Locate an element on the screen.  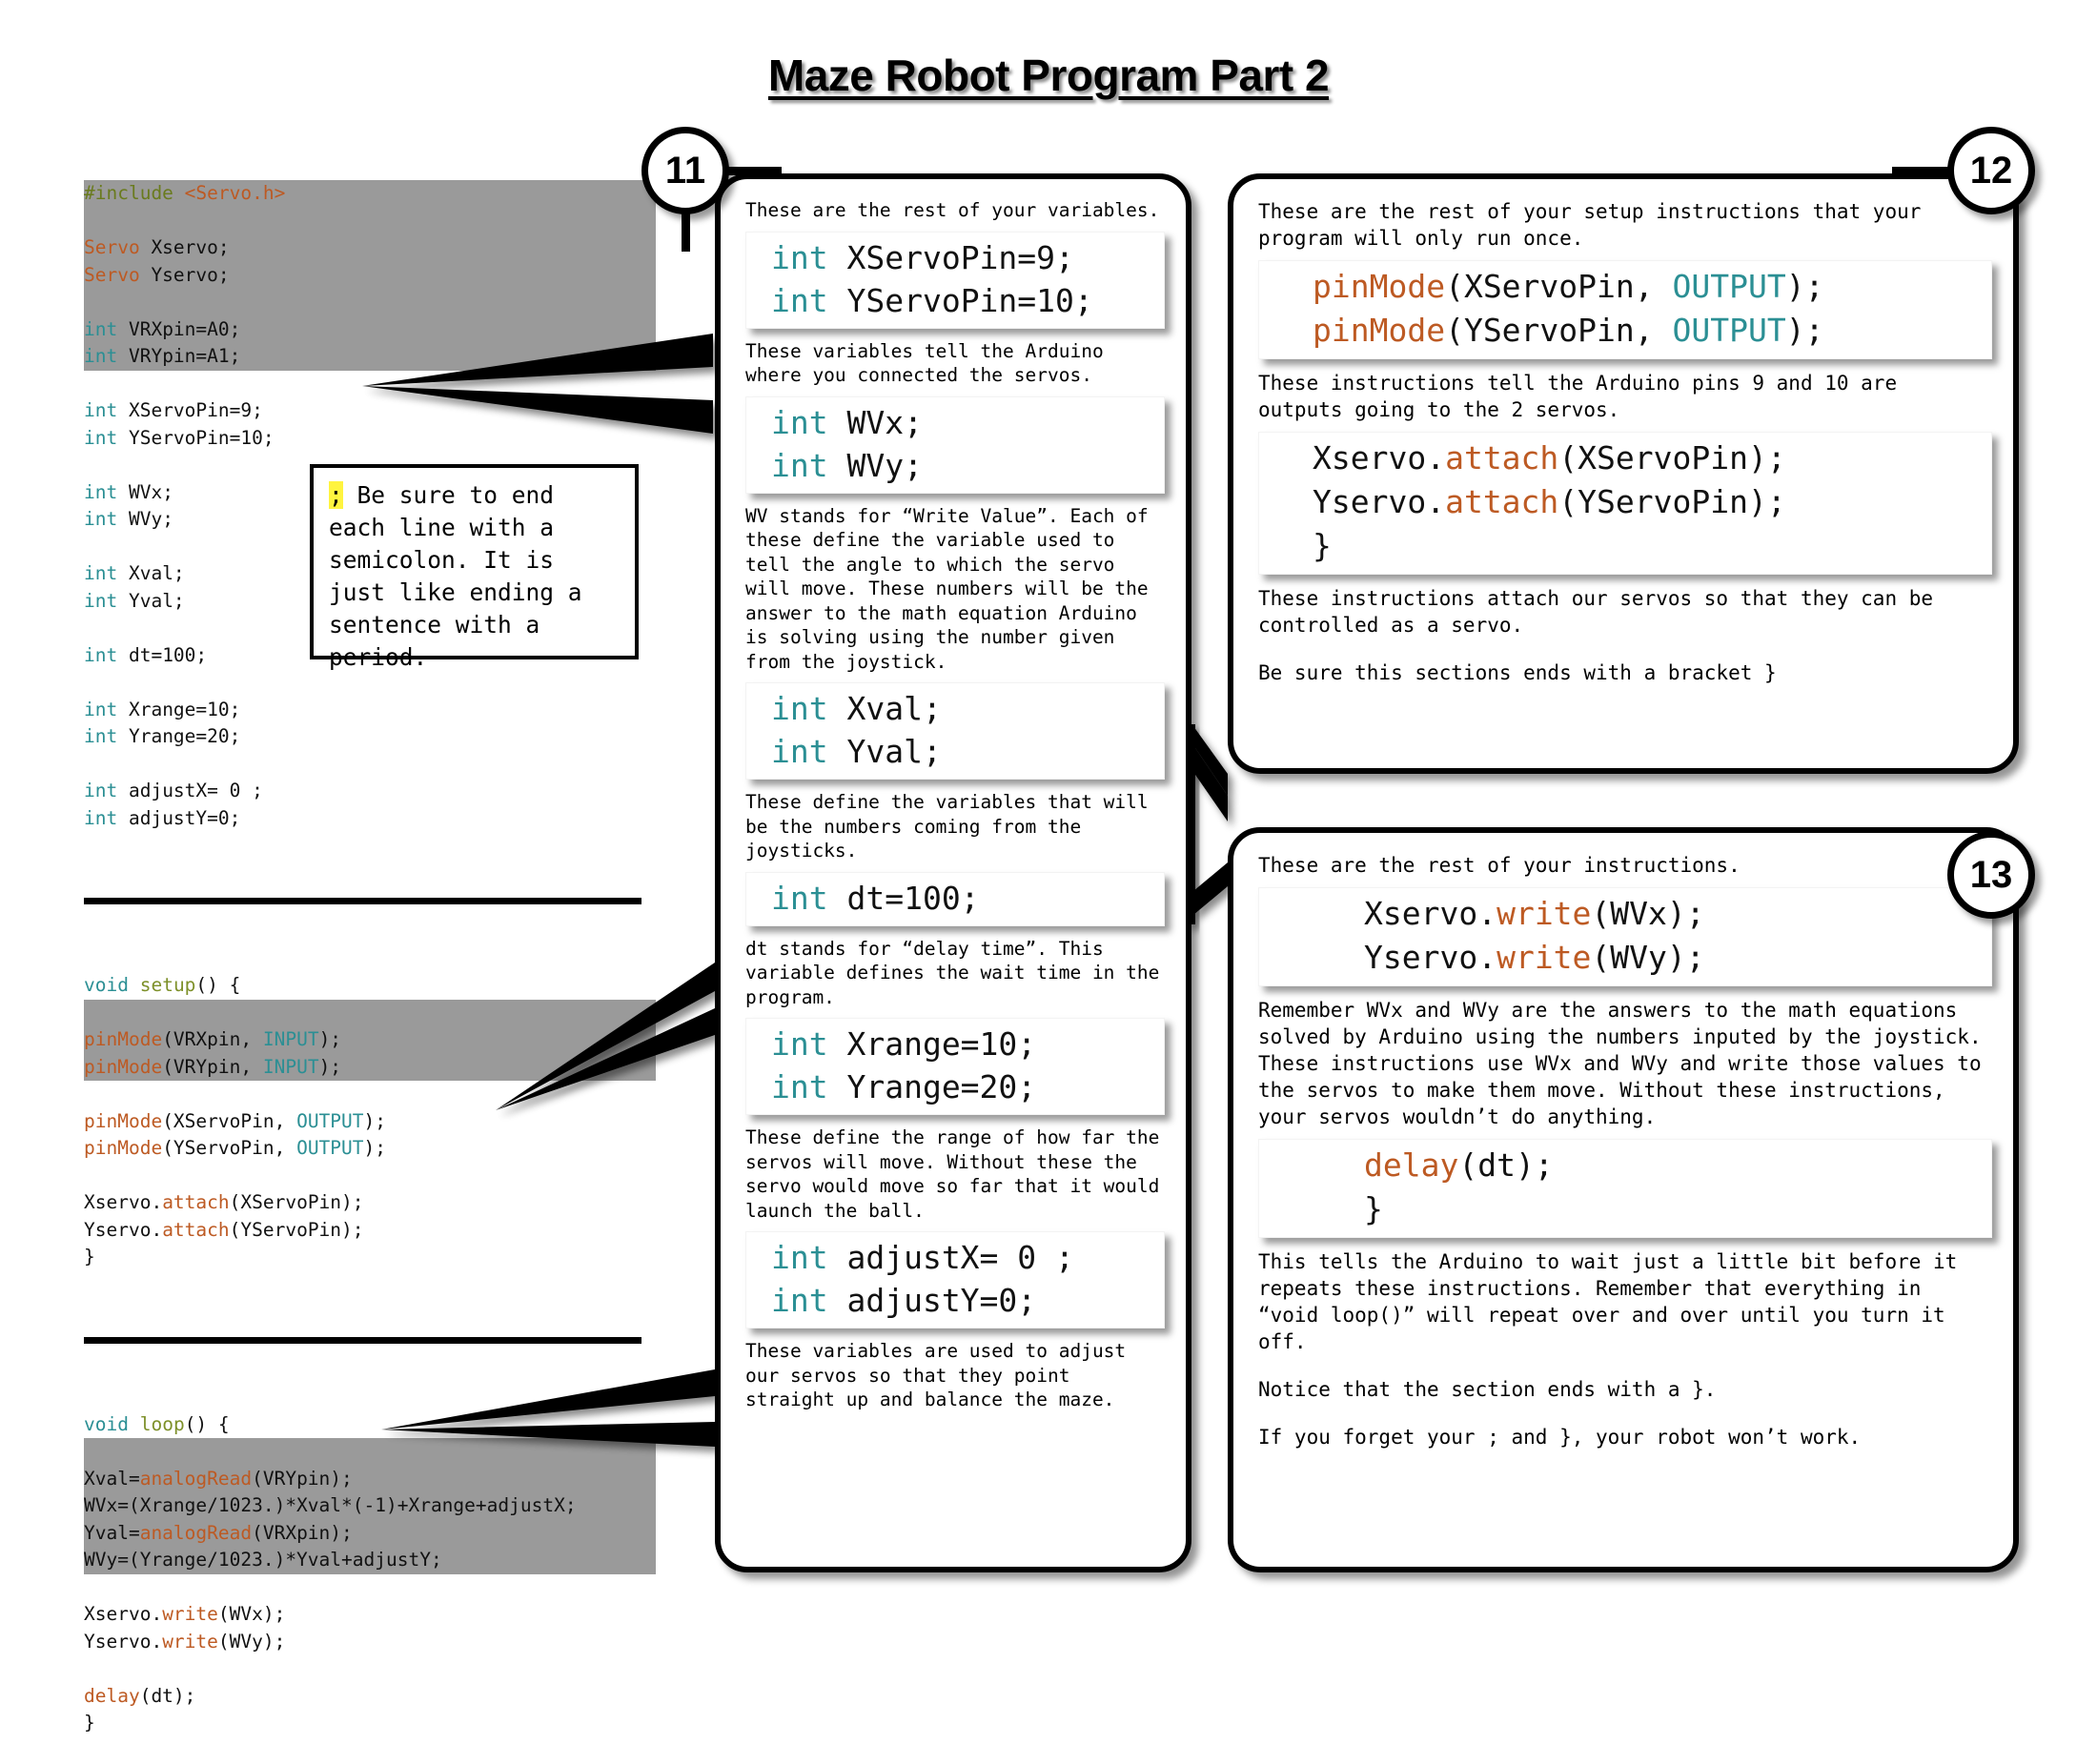
step-number-13: 13 is located at coordinates (1991, 875).